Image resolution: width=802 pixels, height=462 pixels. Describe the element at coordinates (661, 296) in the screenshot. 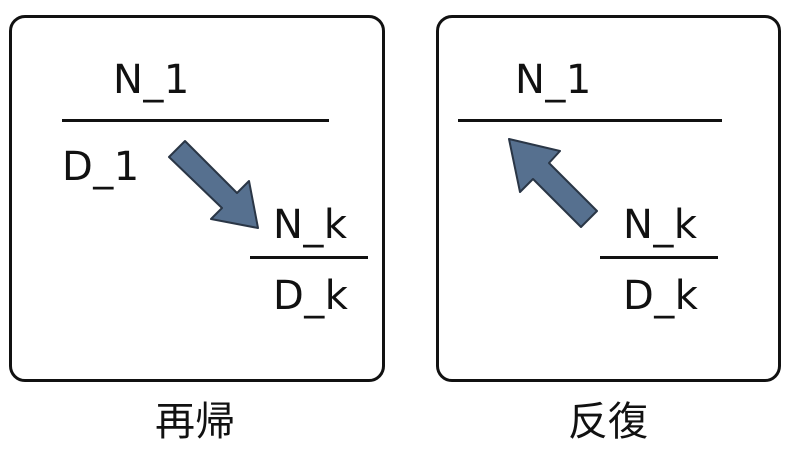

I see `iteration-inner-denominator: D_k` at that location.